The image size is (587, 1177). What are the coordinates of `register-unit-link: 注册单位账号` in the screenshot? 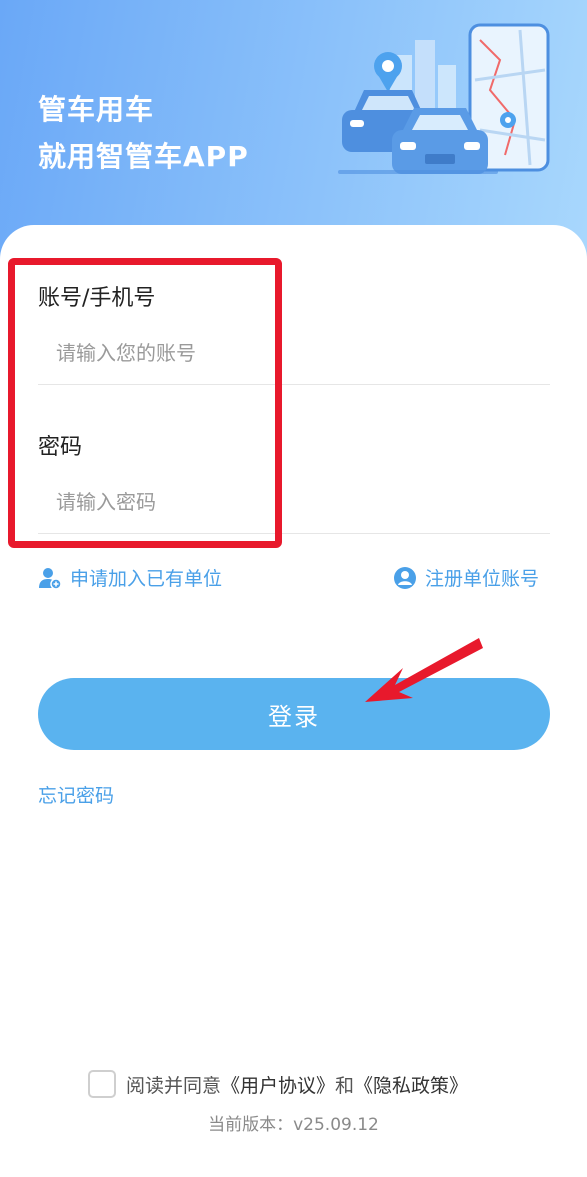 It's located at (466, 577).